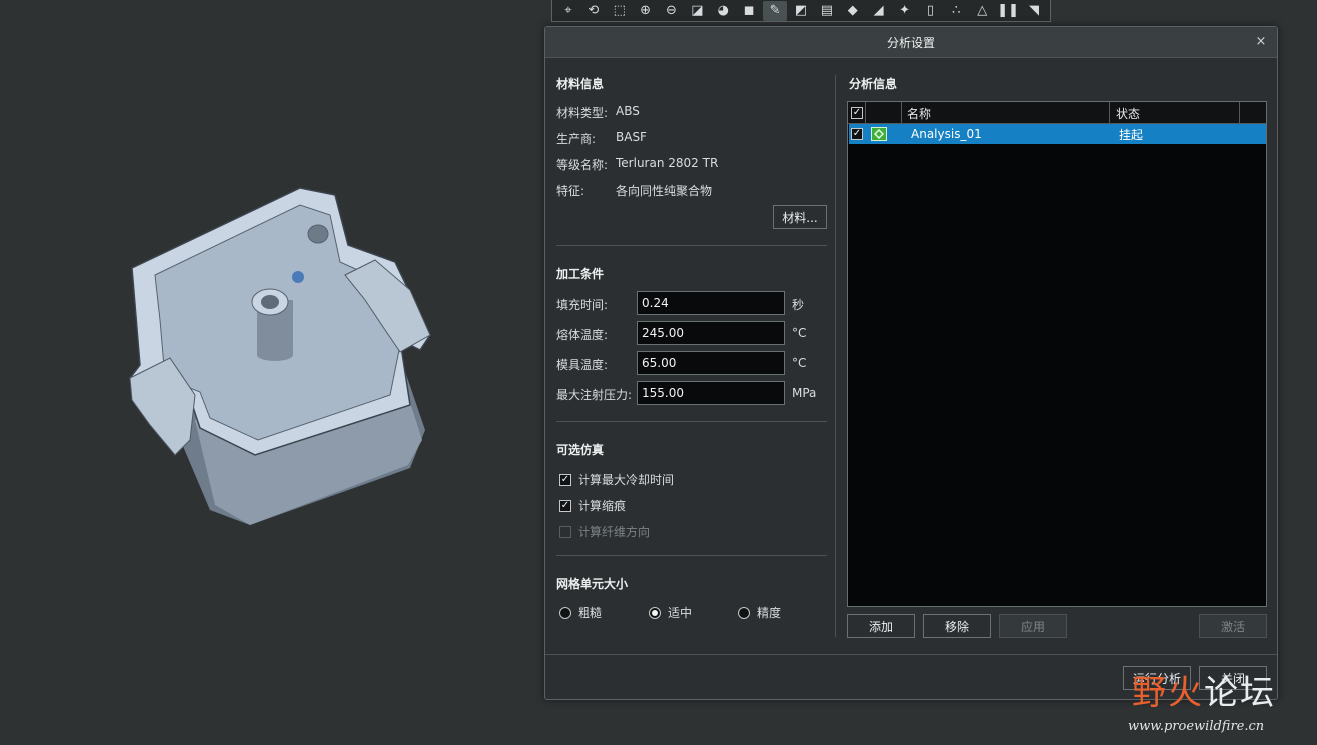 This screenshot has height=745, width=1317. I want to click on analysis-status: 挂起, so click(1131, 134).